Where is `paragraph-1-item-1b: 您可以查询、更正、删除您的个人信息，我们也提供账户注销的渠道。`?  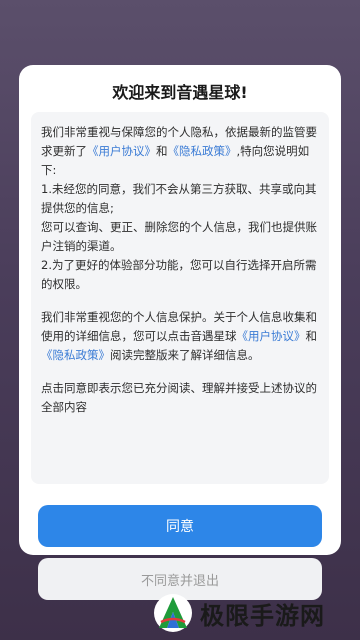
paragraph-1-item-1b: 您可以查询、更正、删除您的个人信息，我们也提供账户注销的渠道。 is located at coordinates (179, 236).